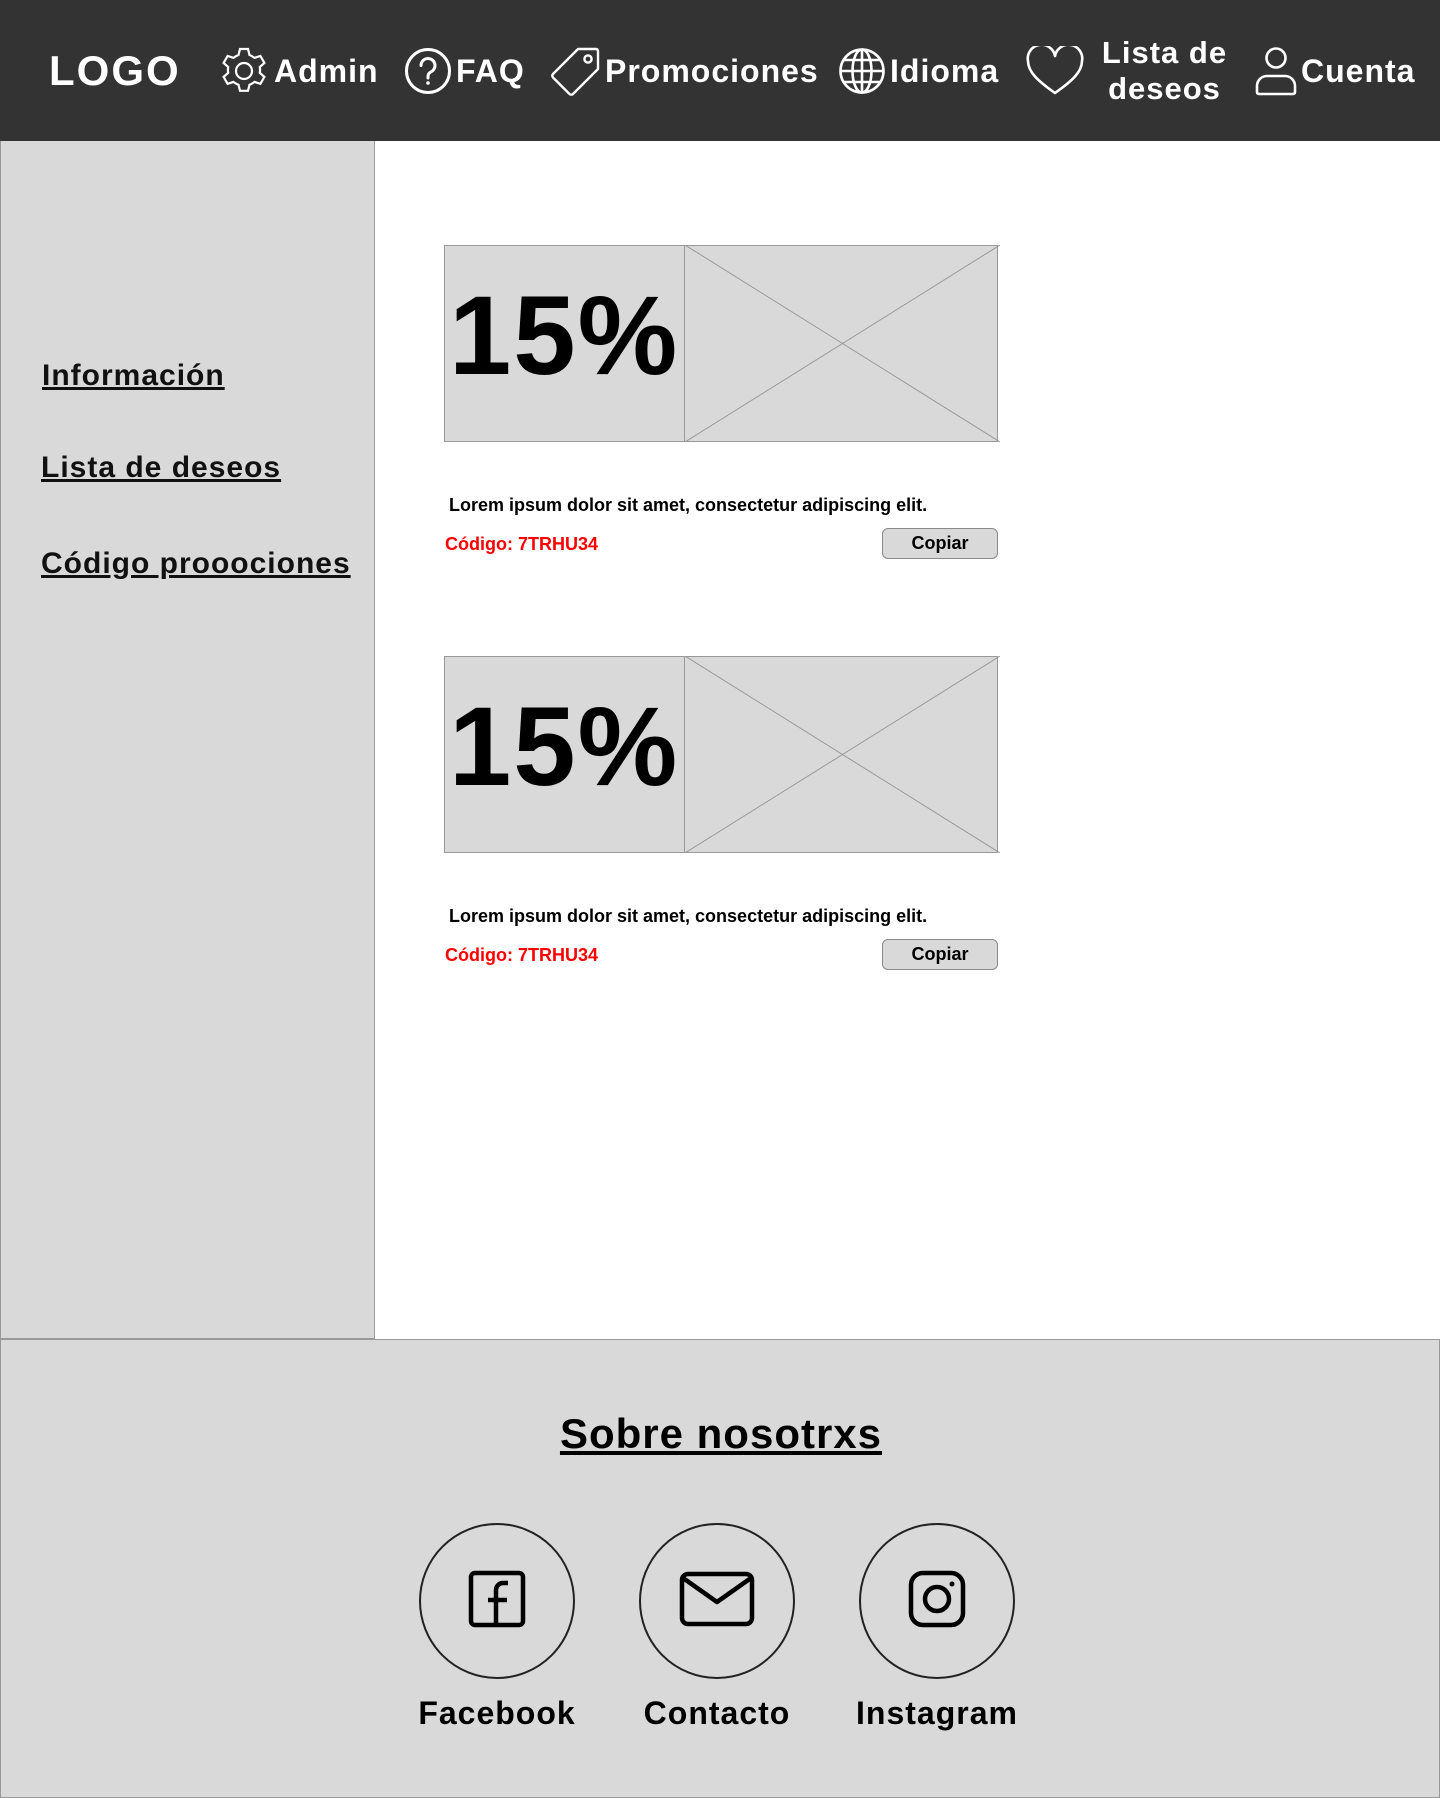 The width and height of the screenshot is (1440, 1798). What do you see at coordinates (428, 71) in the screenshot?
I see `question-circle-icon` at bounding box center [428, 71].